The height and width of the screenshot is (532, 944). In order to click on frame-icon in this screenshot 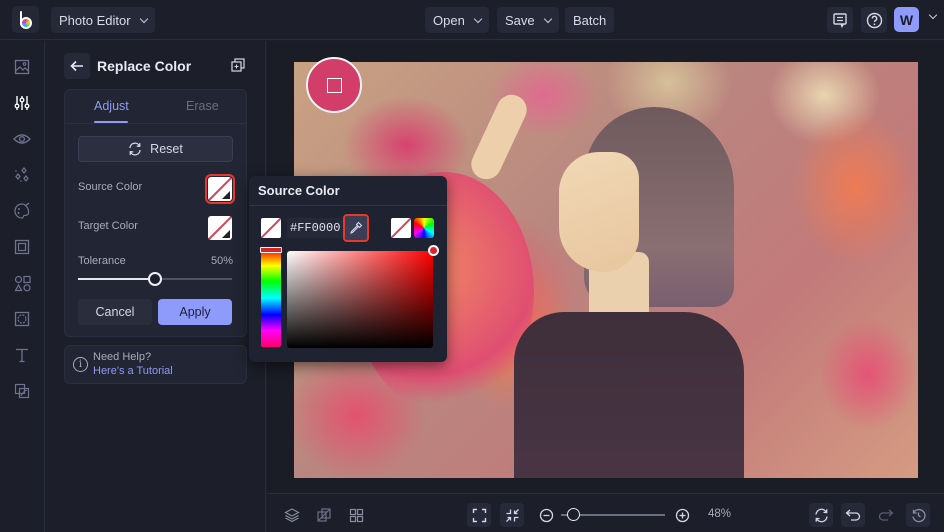, I will do `click(22, 247)`.